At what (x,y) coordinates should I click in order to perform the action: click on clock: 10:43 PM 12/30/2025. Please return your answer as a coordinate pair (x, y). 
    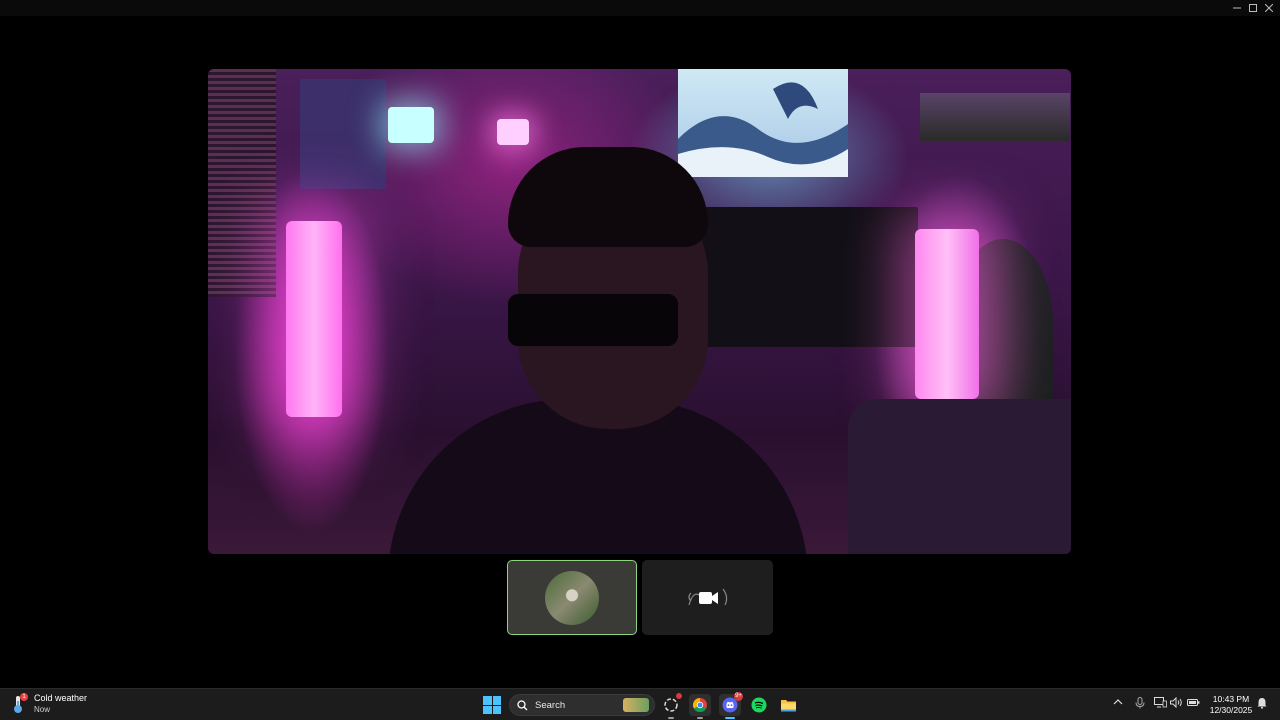
    Looking at the image, I should click on (1231, 705).